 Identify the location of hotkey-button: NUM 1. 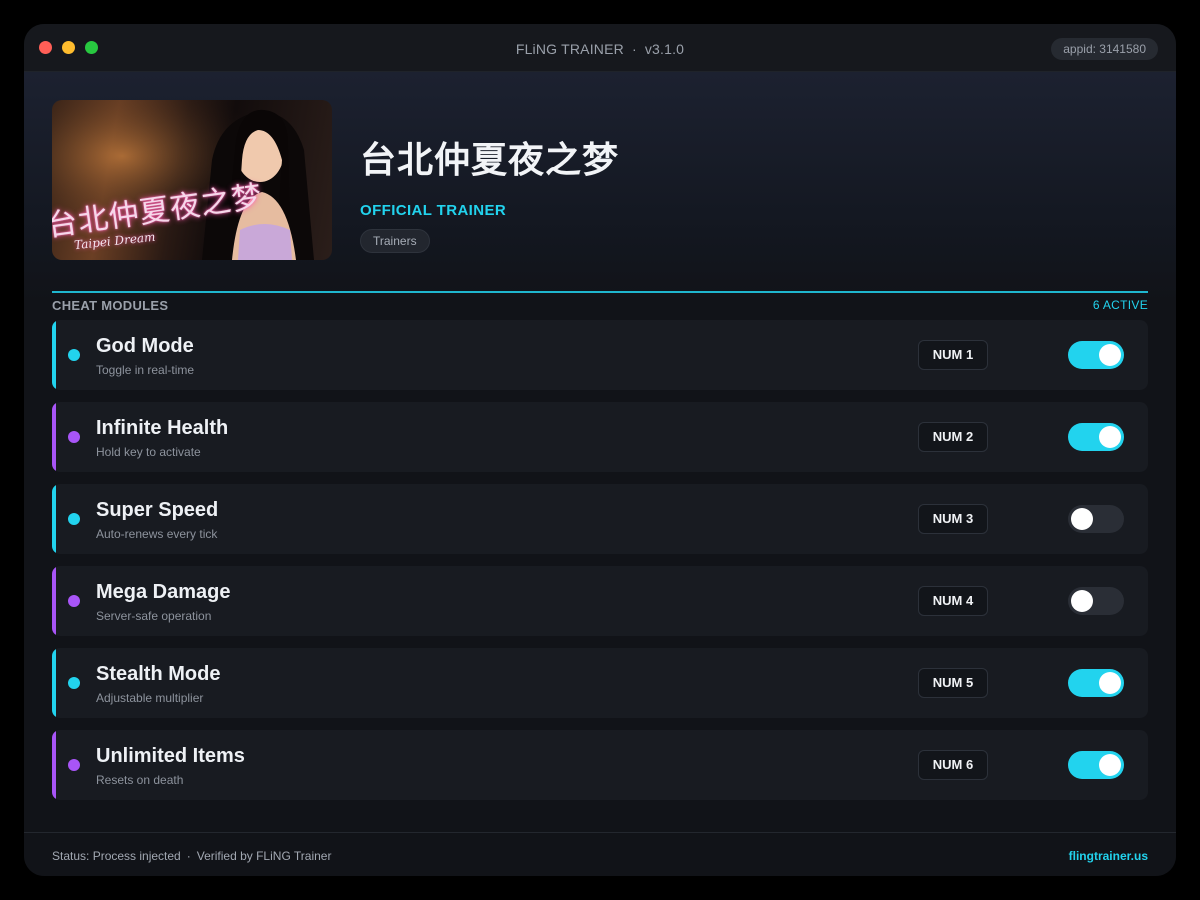
(953, 355).